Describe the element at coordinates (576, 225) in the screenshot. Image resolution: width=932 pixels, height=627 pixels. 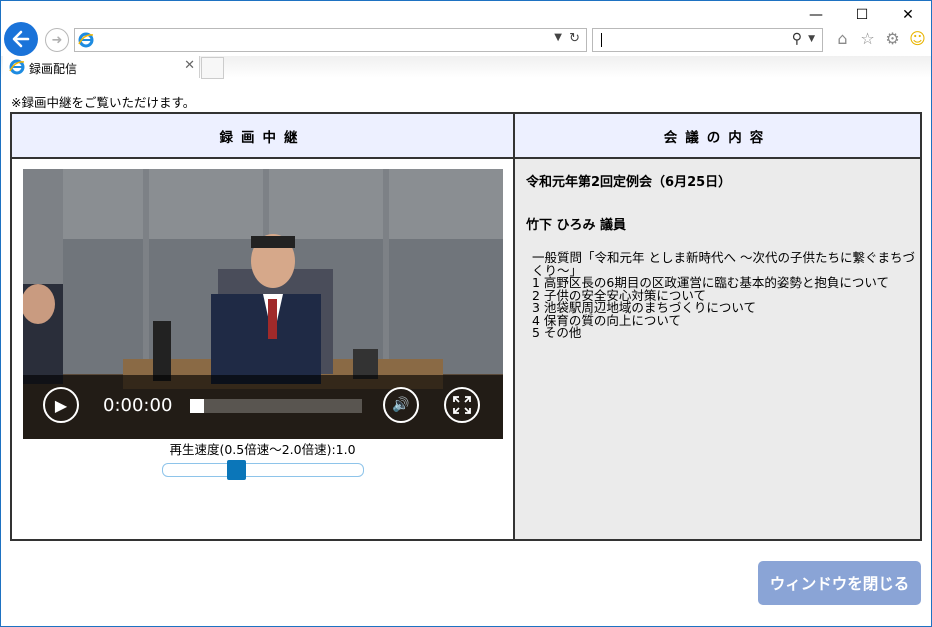
I see `speaker-name: 竹下 ひろみ 議員` at that location.